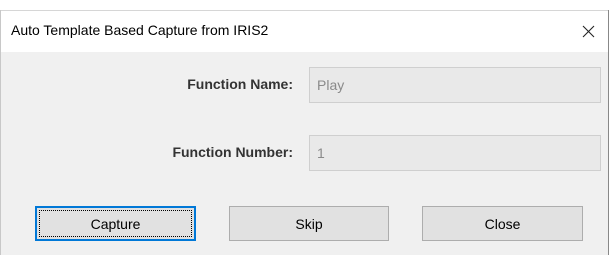 Image resolution: width=611 pixels, height=255 pixels. Describe the element at coordinates (455, 153) in the screenshot. I see `function-number-field: 1` at that location.